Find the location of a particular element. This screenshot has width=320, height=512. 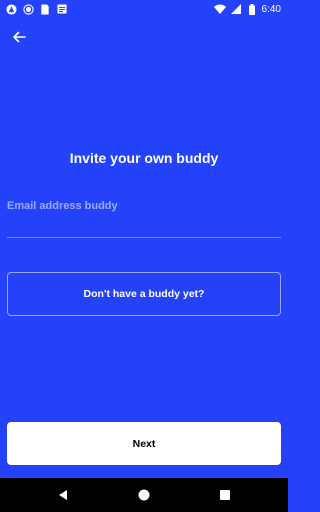

battery-icon is located at coordinates (252, 9).